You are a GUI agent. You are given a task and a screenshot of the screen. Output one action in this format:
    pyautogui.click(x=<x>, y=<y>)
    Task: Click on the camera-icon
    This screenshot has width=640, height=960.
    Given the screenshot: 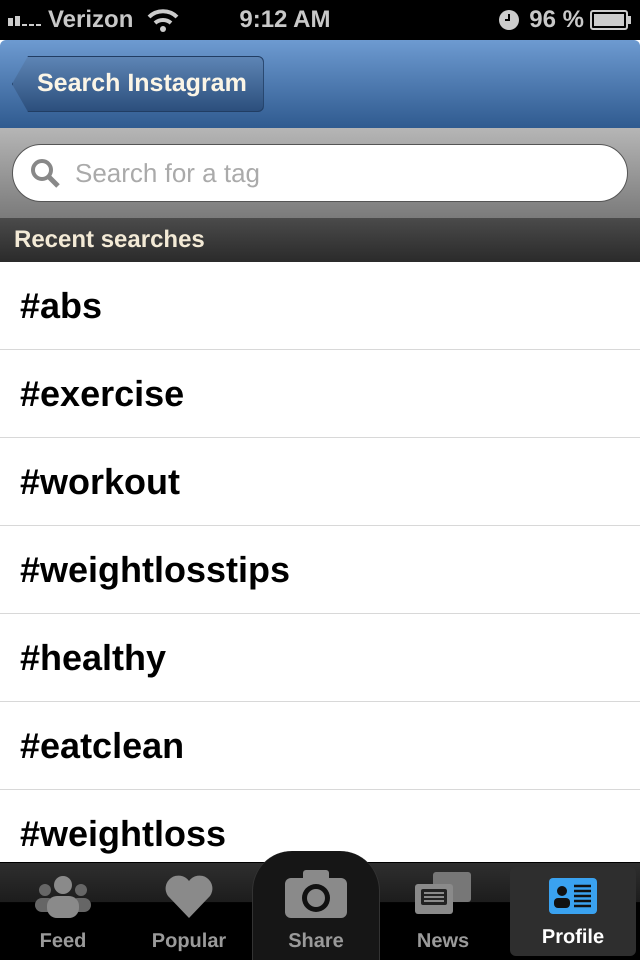 What is the action you would take?
    pyautogui.click(x=316, y=894)
    